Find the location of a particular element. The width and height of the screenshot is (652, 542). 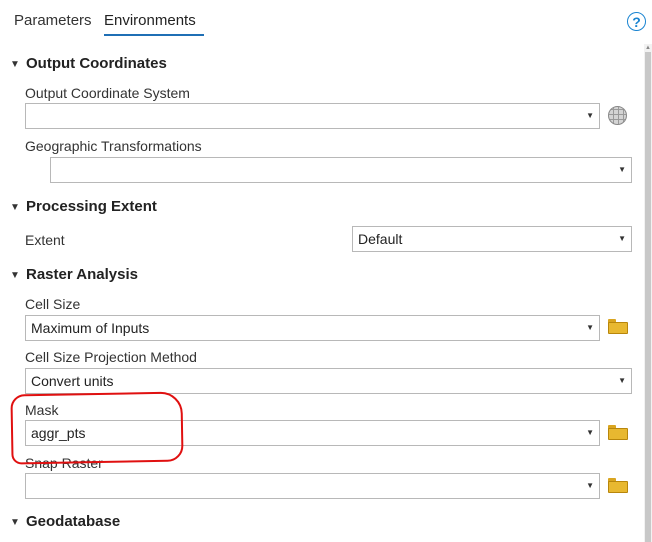

extent-dropdown: Default ▼ is located at coordinates (492, 239).